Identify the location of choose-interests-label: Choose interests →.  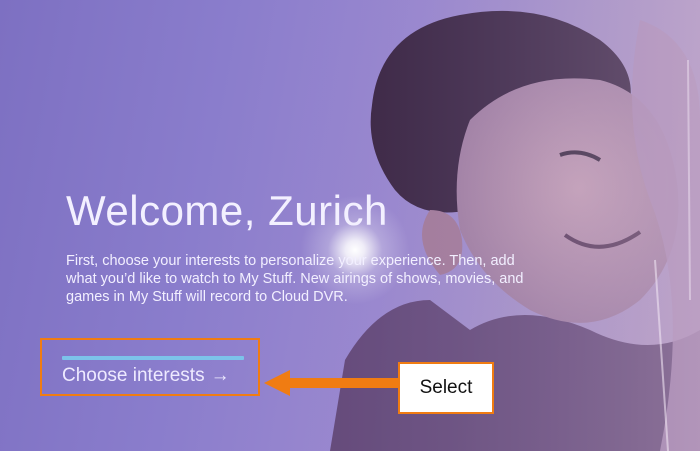
(146, 376).